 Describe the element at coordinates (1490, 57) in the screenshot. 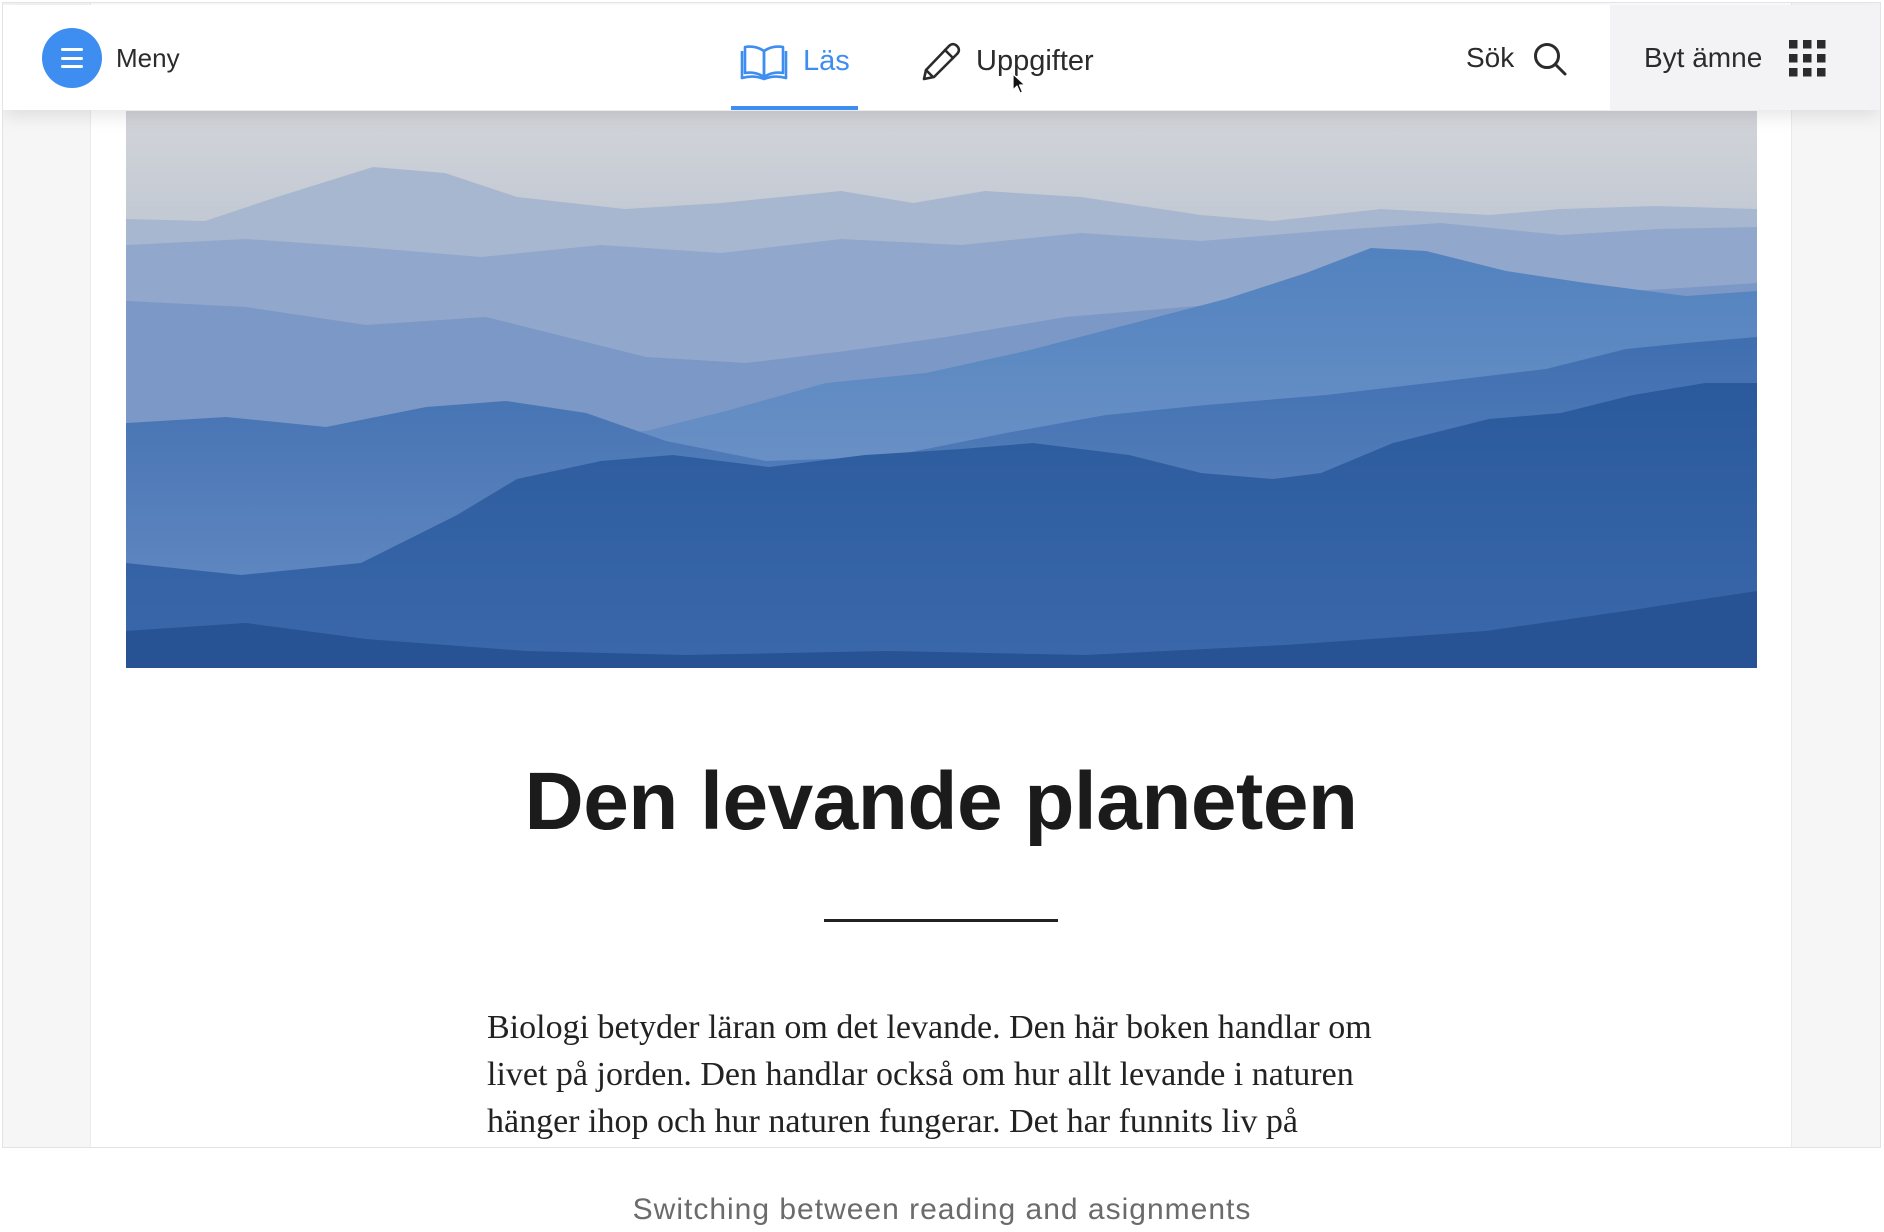

I see `search-label: Sök` at that location.